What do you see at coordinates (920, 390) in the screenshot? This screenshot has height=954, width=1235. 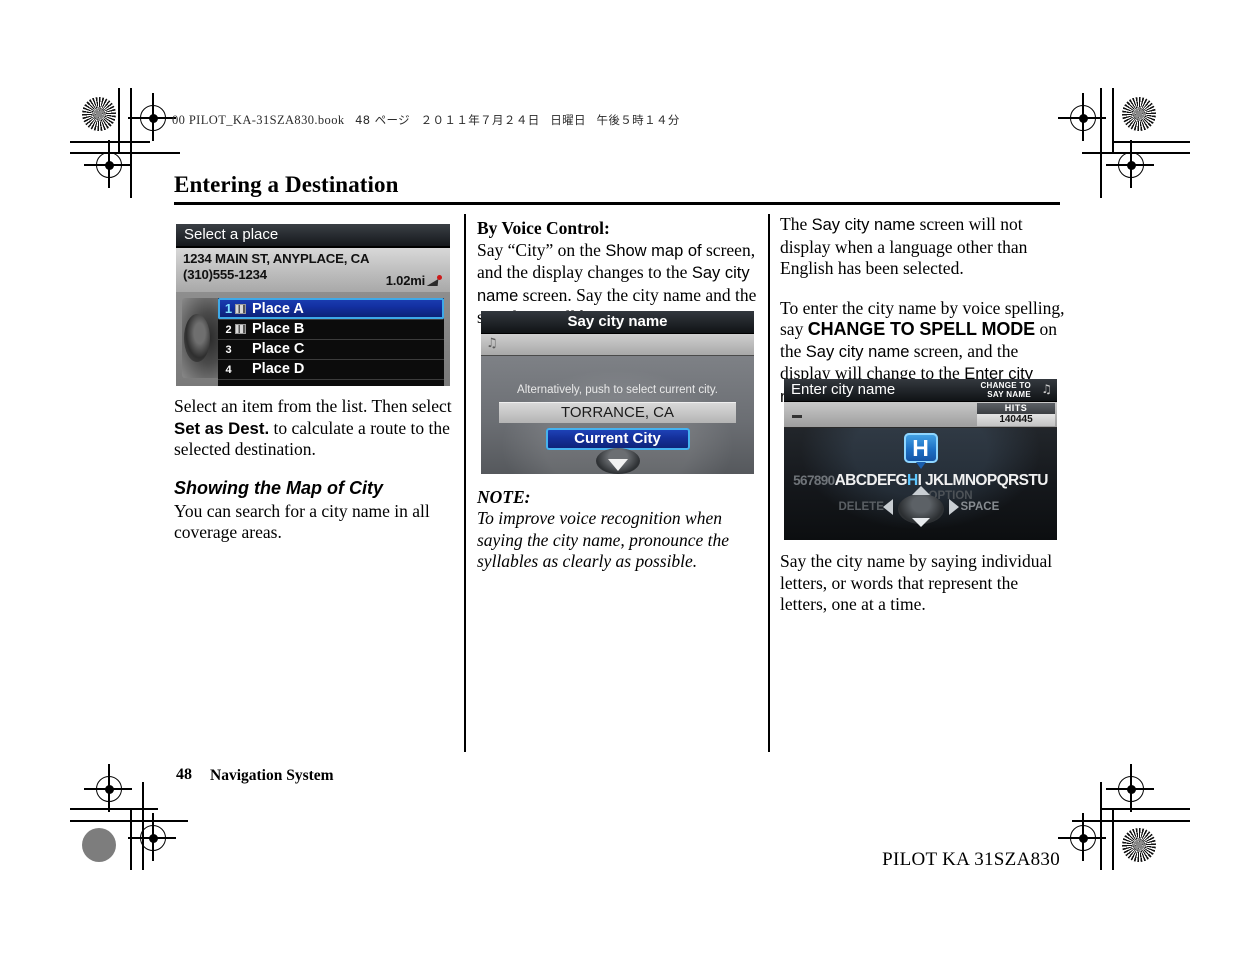 I see `nav3-titlebar: Enter city name CHANGE TO SAY NAME ♫` at bounding box center [920, 390].